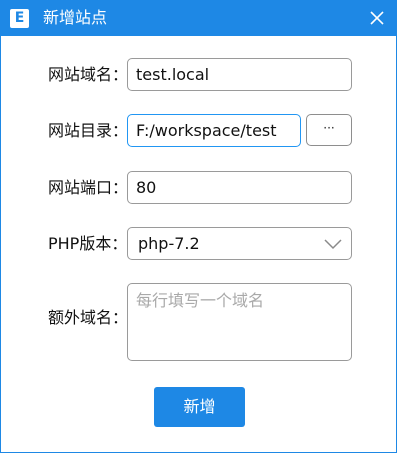 This screenshot has height=453, width=397. I want to click on domain-input, so click(239, 74).